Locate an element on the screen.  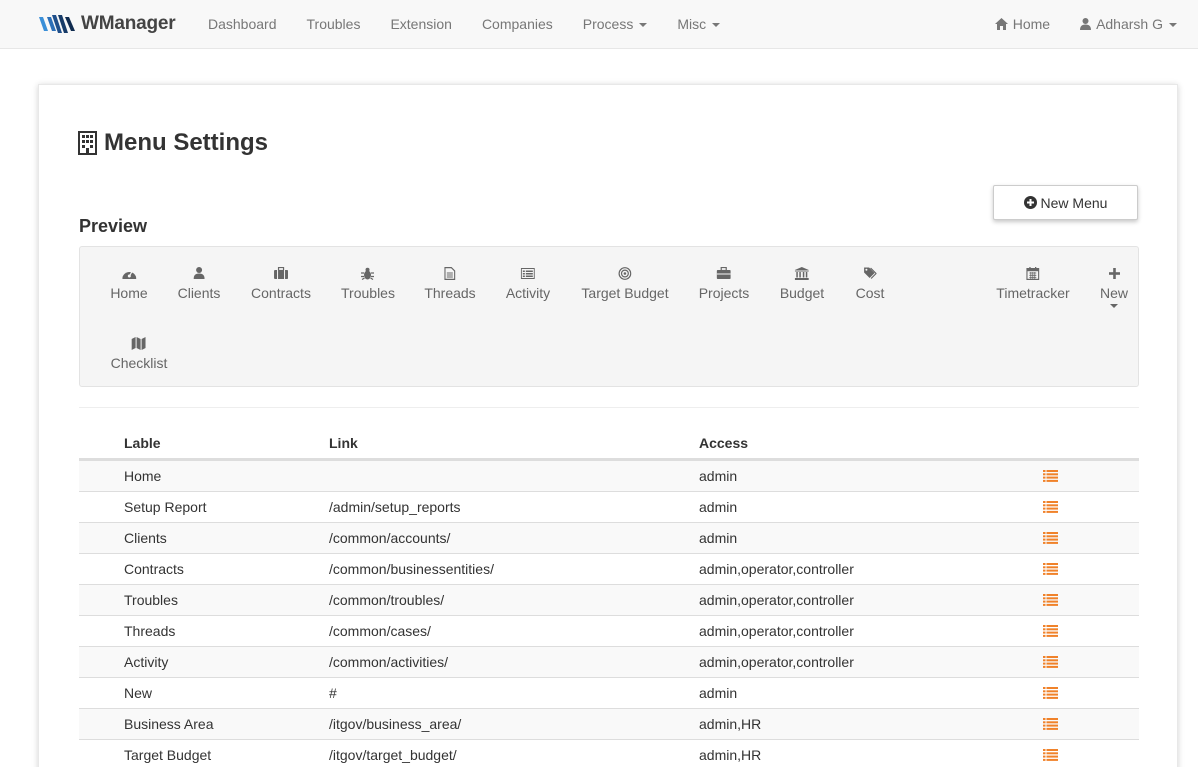
table-row: Setup Report/admin/setup_reports admin is located at coordinates (609, 506).